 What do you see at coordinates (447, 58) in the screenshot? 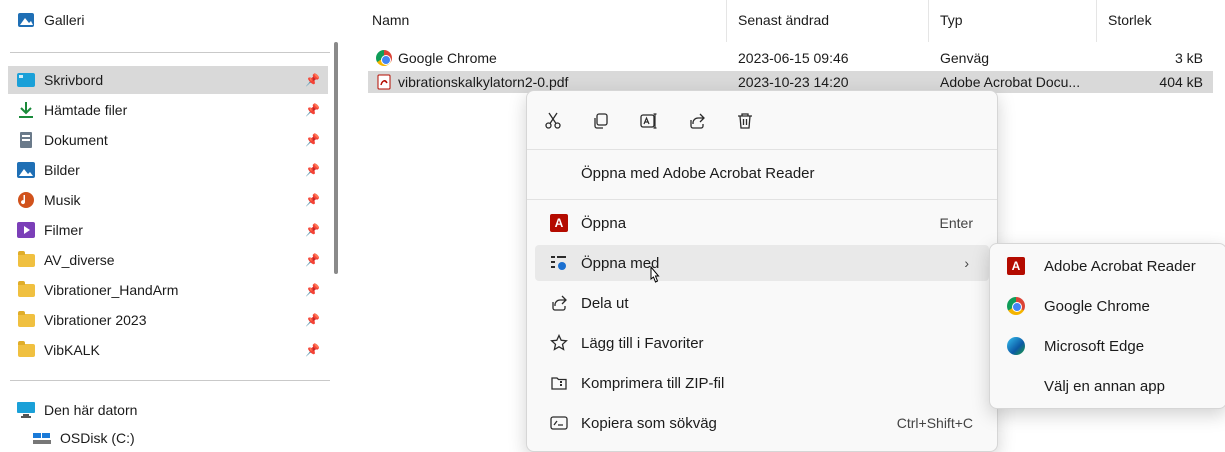
I see `file-name: Google Chrome` at bounding box center [447, 58].